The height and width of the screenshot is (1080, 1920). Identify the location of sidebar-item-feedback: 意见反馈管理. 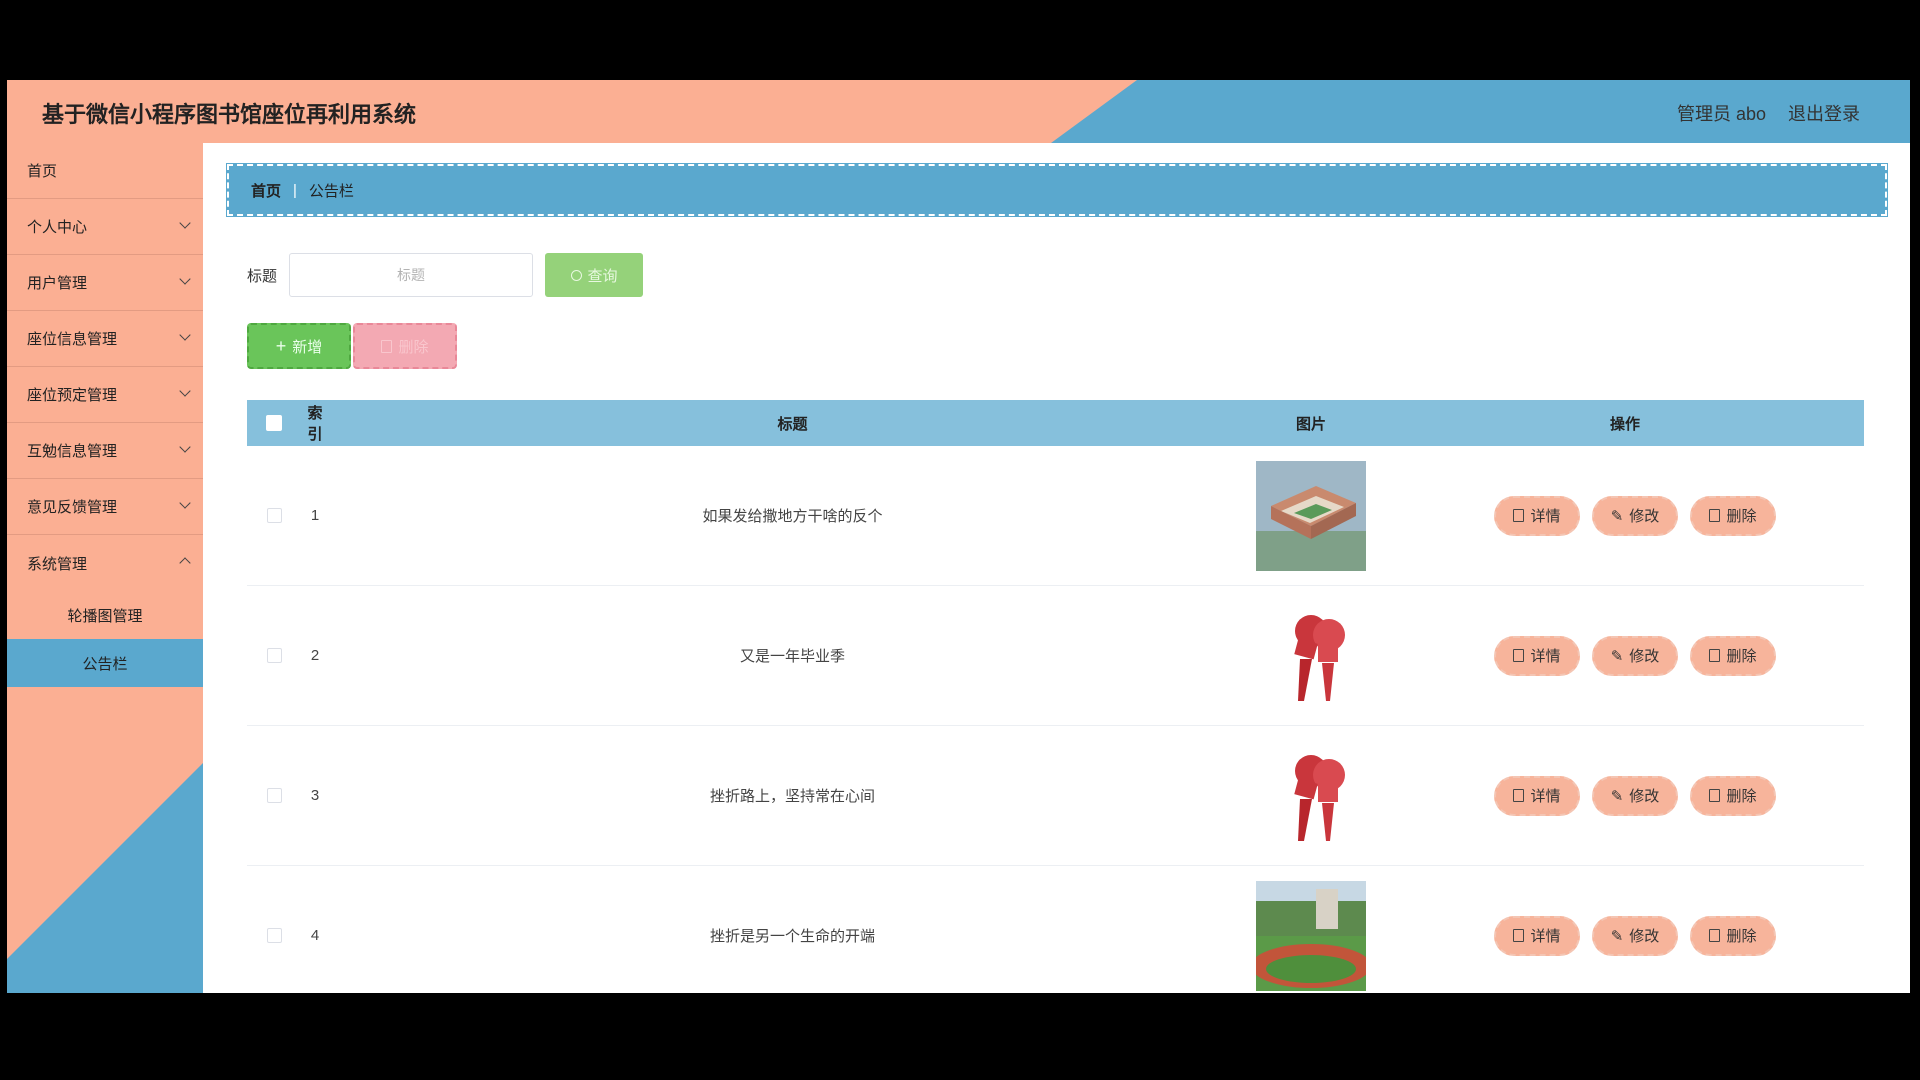
(105, 507).